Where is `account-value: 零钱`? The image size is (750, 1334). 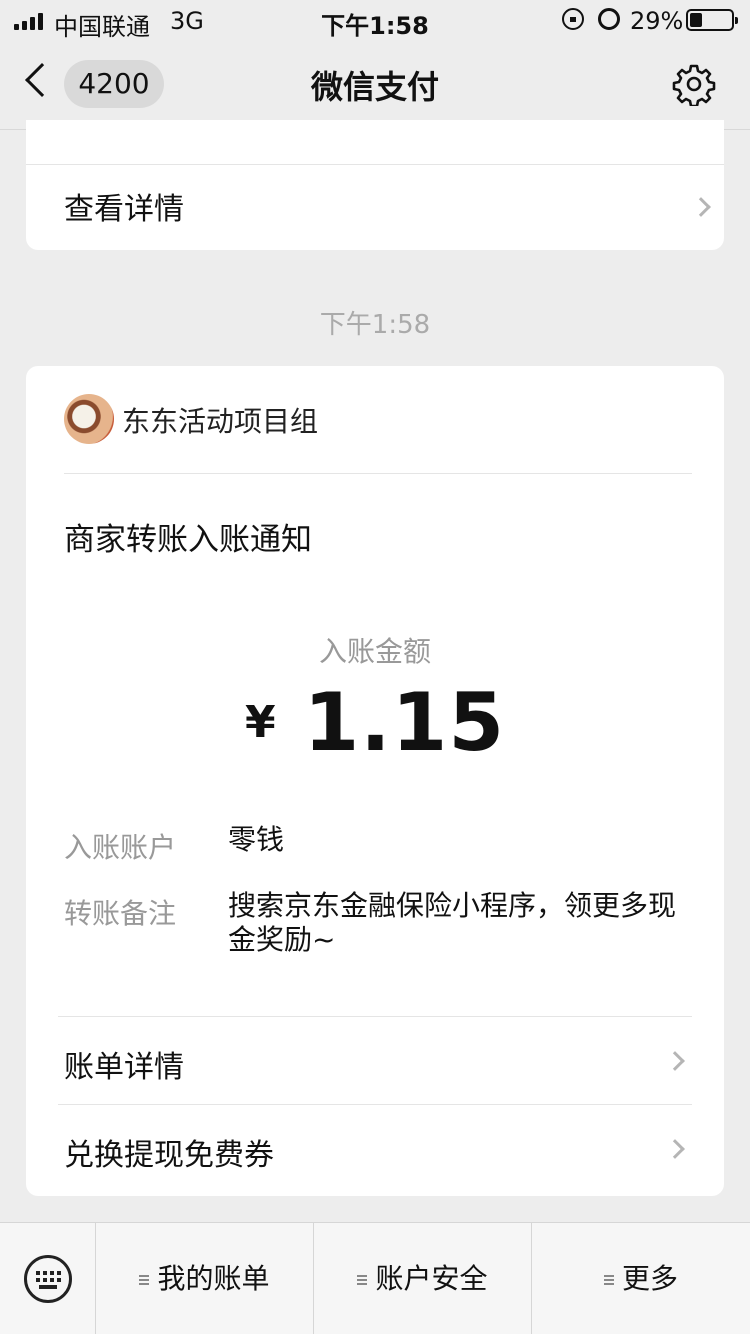 account-value: 零钱 is located at coordinates (256, 839).